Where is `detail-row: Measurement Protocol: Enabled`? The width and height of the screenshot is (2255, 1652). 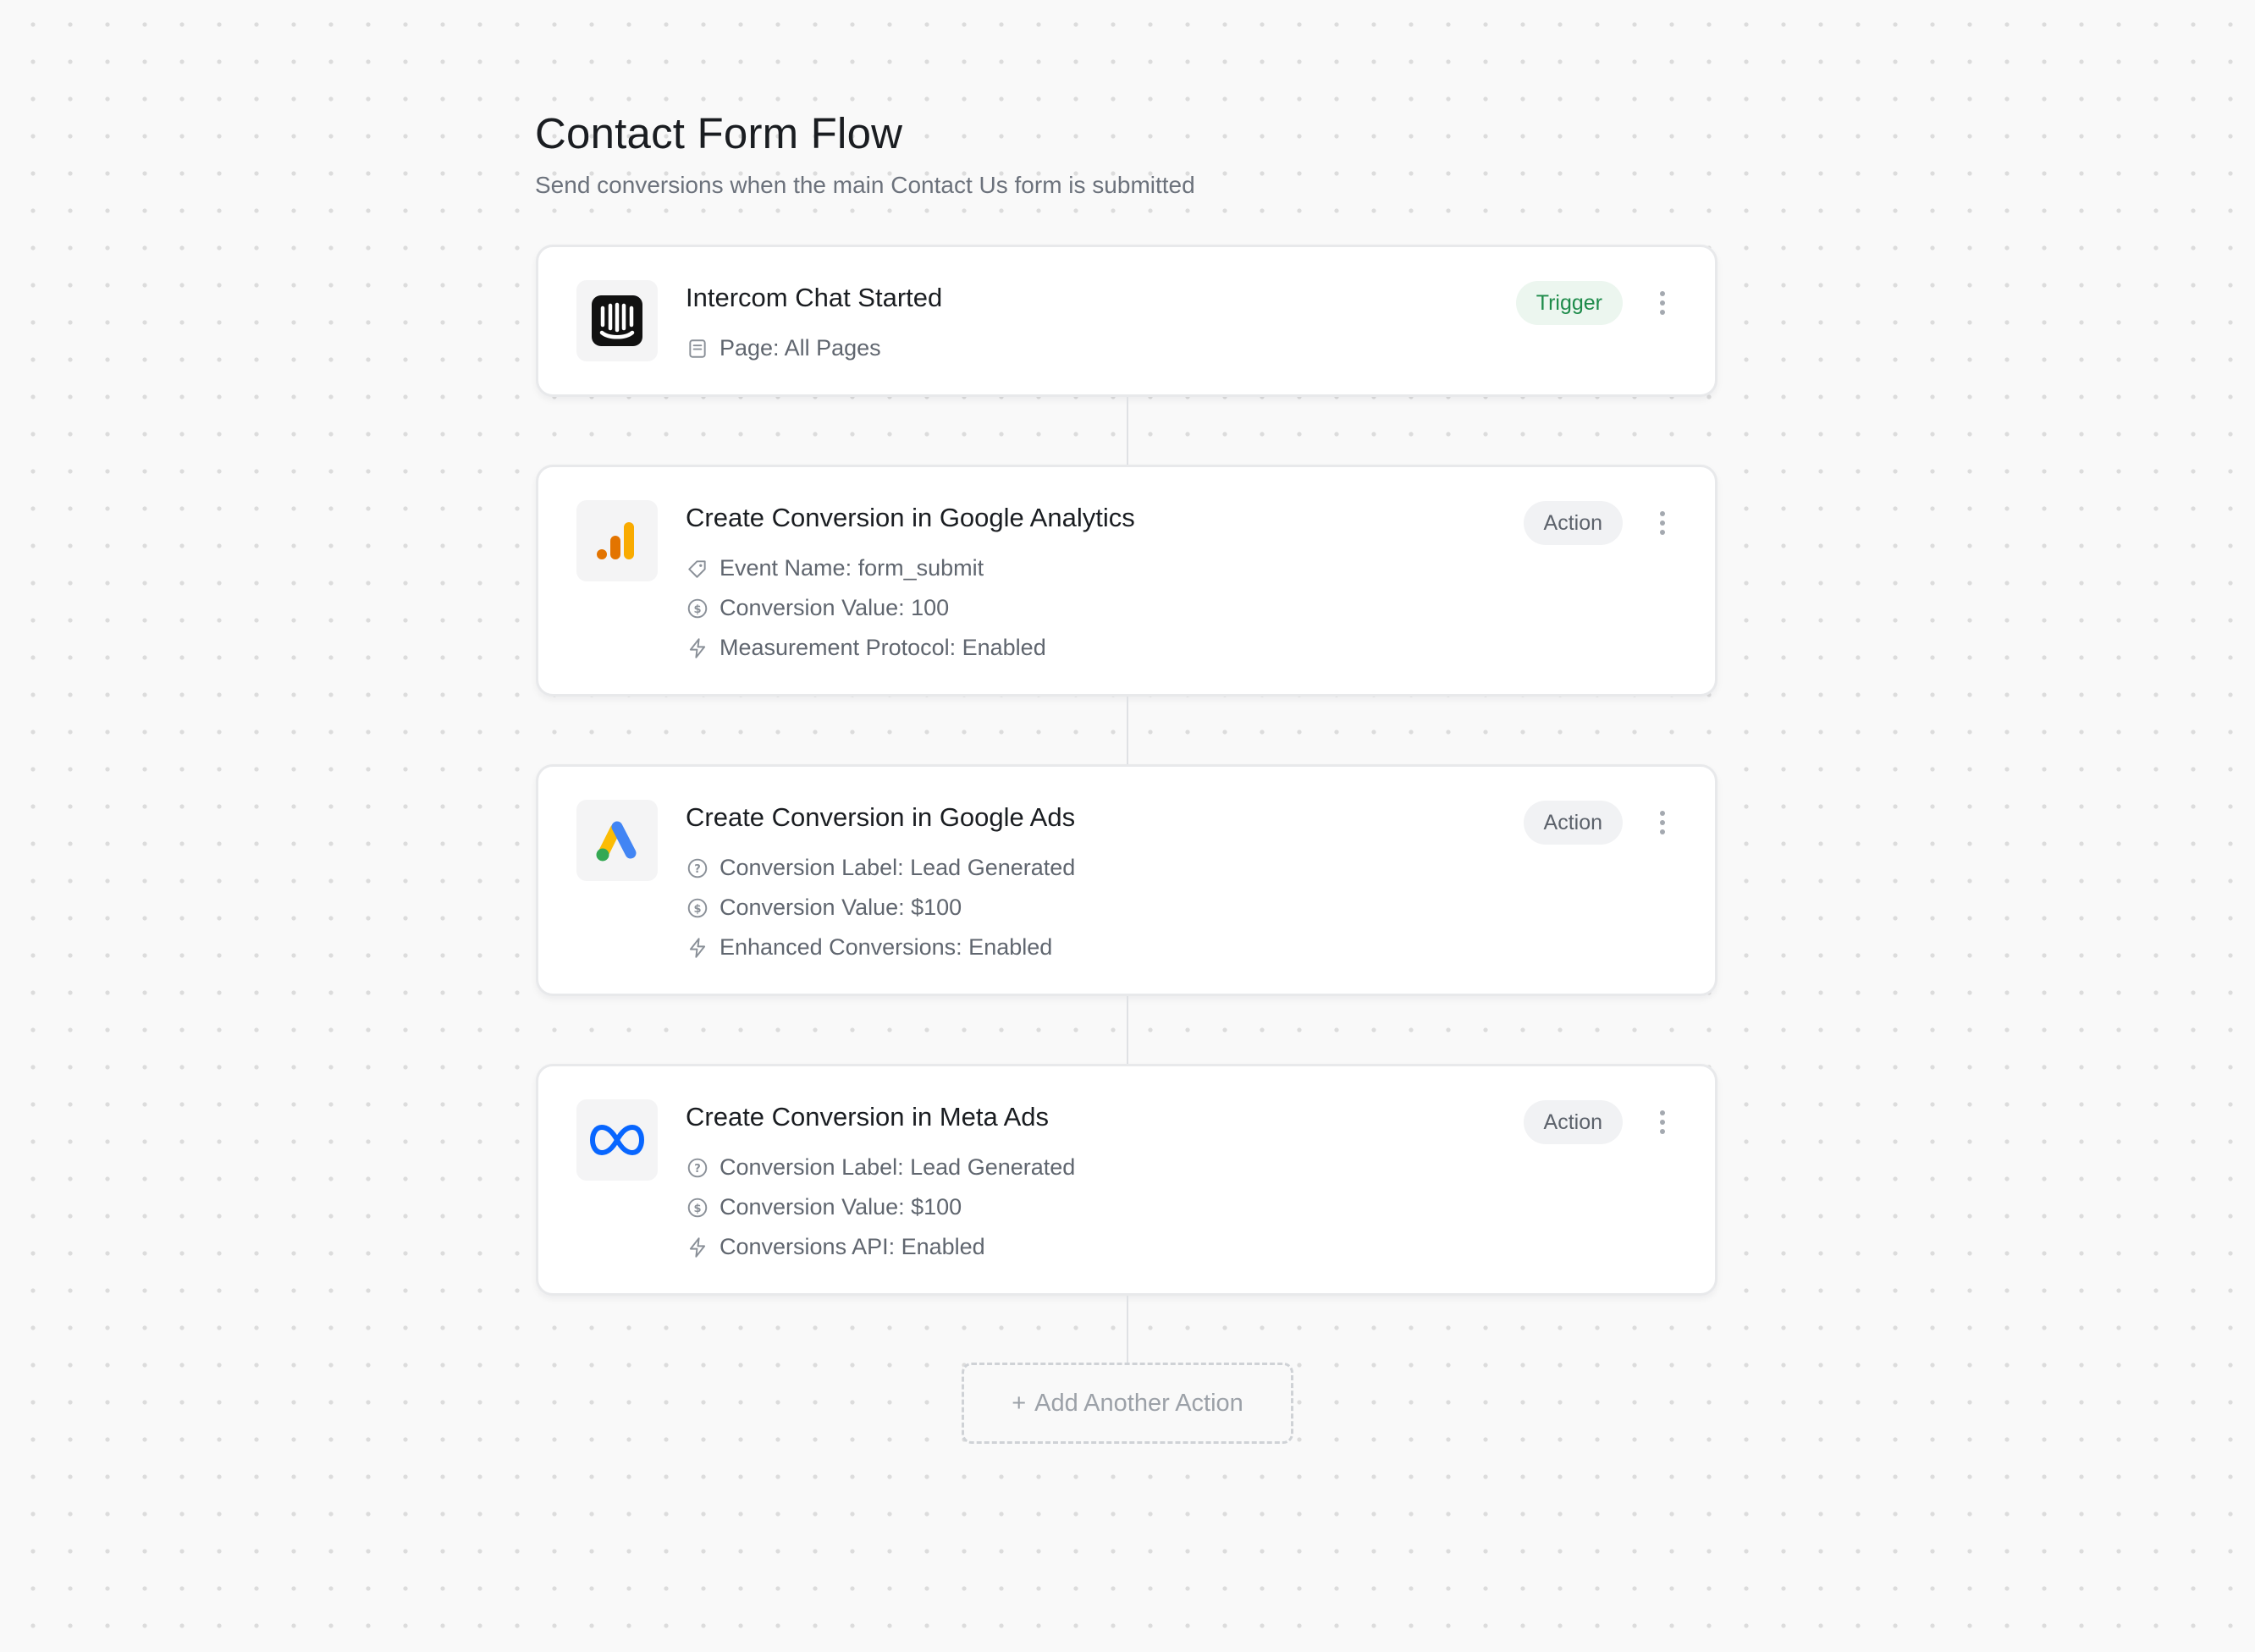 detail-row: Measurement Protocol: Enabled is located at coordinates (866, 648).